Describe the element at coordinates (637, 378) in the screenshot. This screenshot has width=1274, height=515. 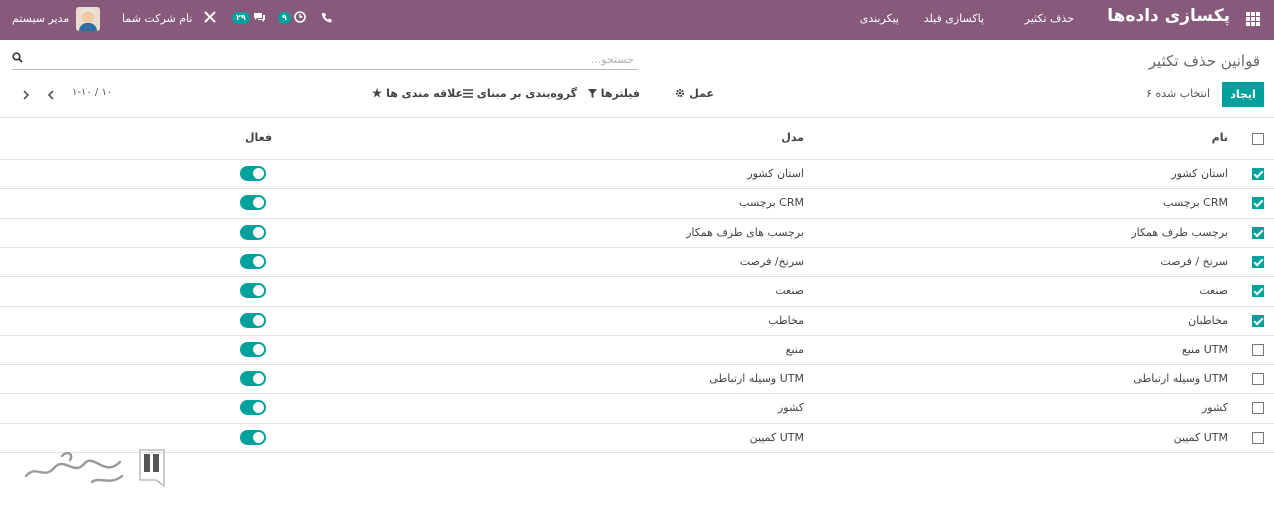
I see `table-row: وسیله ارتباطی UTM وسیله ارتباطی UTM` at that location.